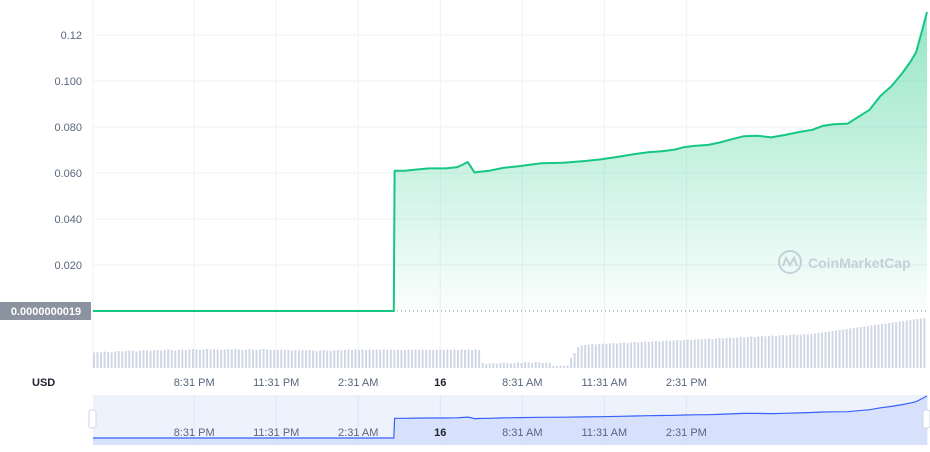 This screenshot has width=930, height=452. Describe the element at coordinates (45, 311) in the screenshot. I see `current-price-tag: 0.0000000019` at that location.